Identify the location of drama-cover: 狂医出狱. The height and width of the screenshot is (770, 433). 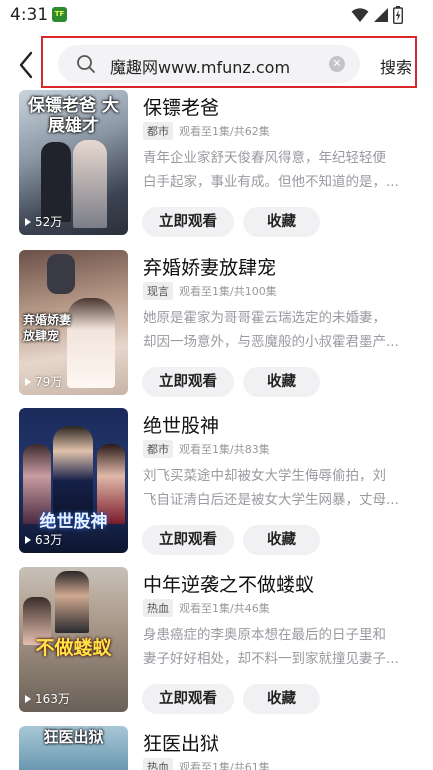
(73, 748).